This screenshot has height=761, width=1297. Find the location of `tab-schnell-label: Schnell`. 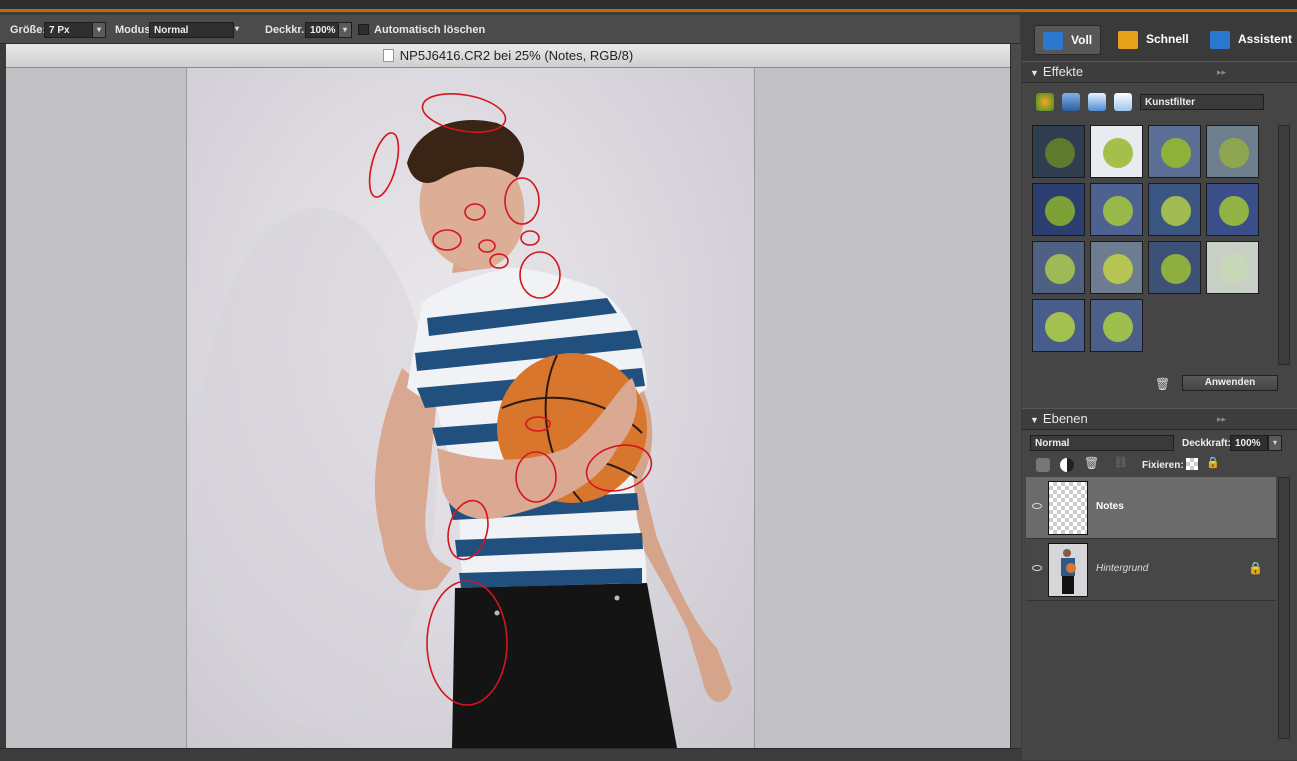

tab-schnell-label: Schnell is located at coordinates (1167, 39).